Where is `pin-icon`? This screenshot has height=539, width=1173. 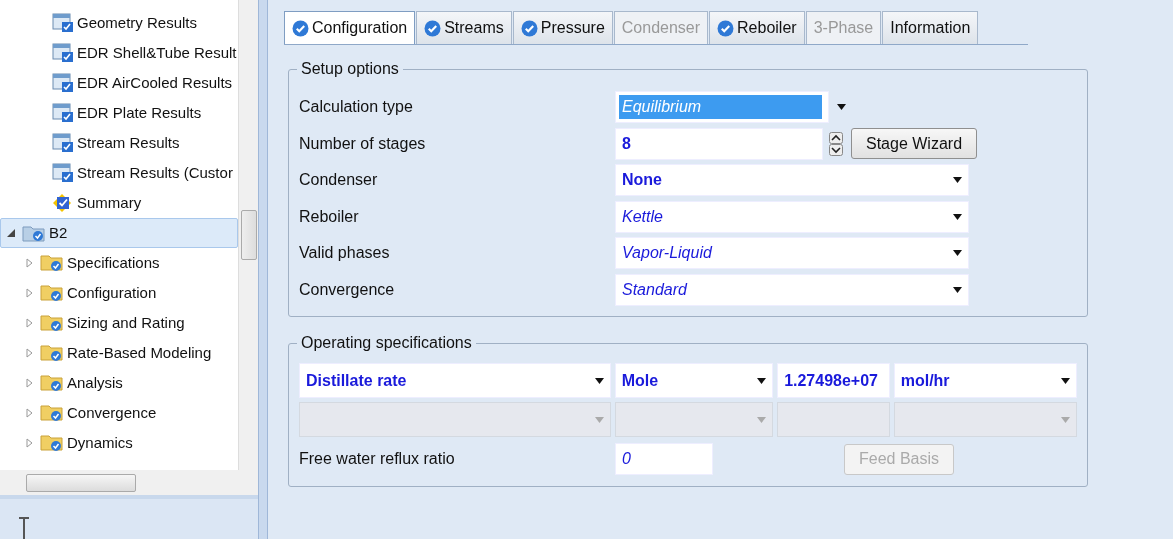 pin-icon is located at coordinates (24, 528).